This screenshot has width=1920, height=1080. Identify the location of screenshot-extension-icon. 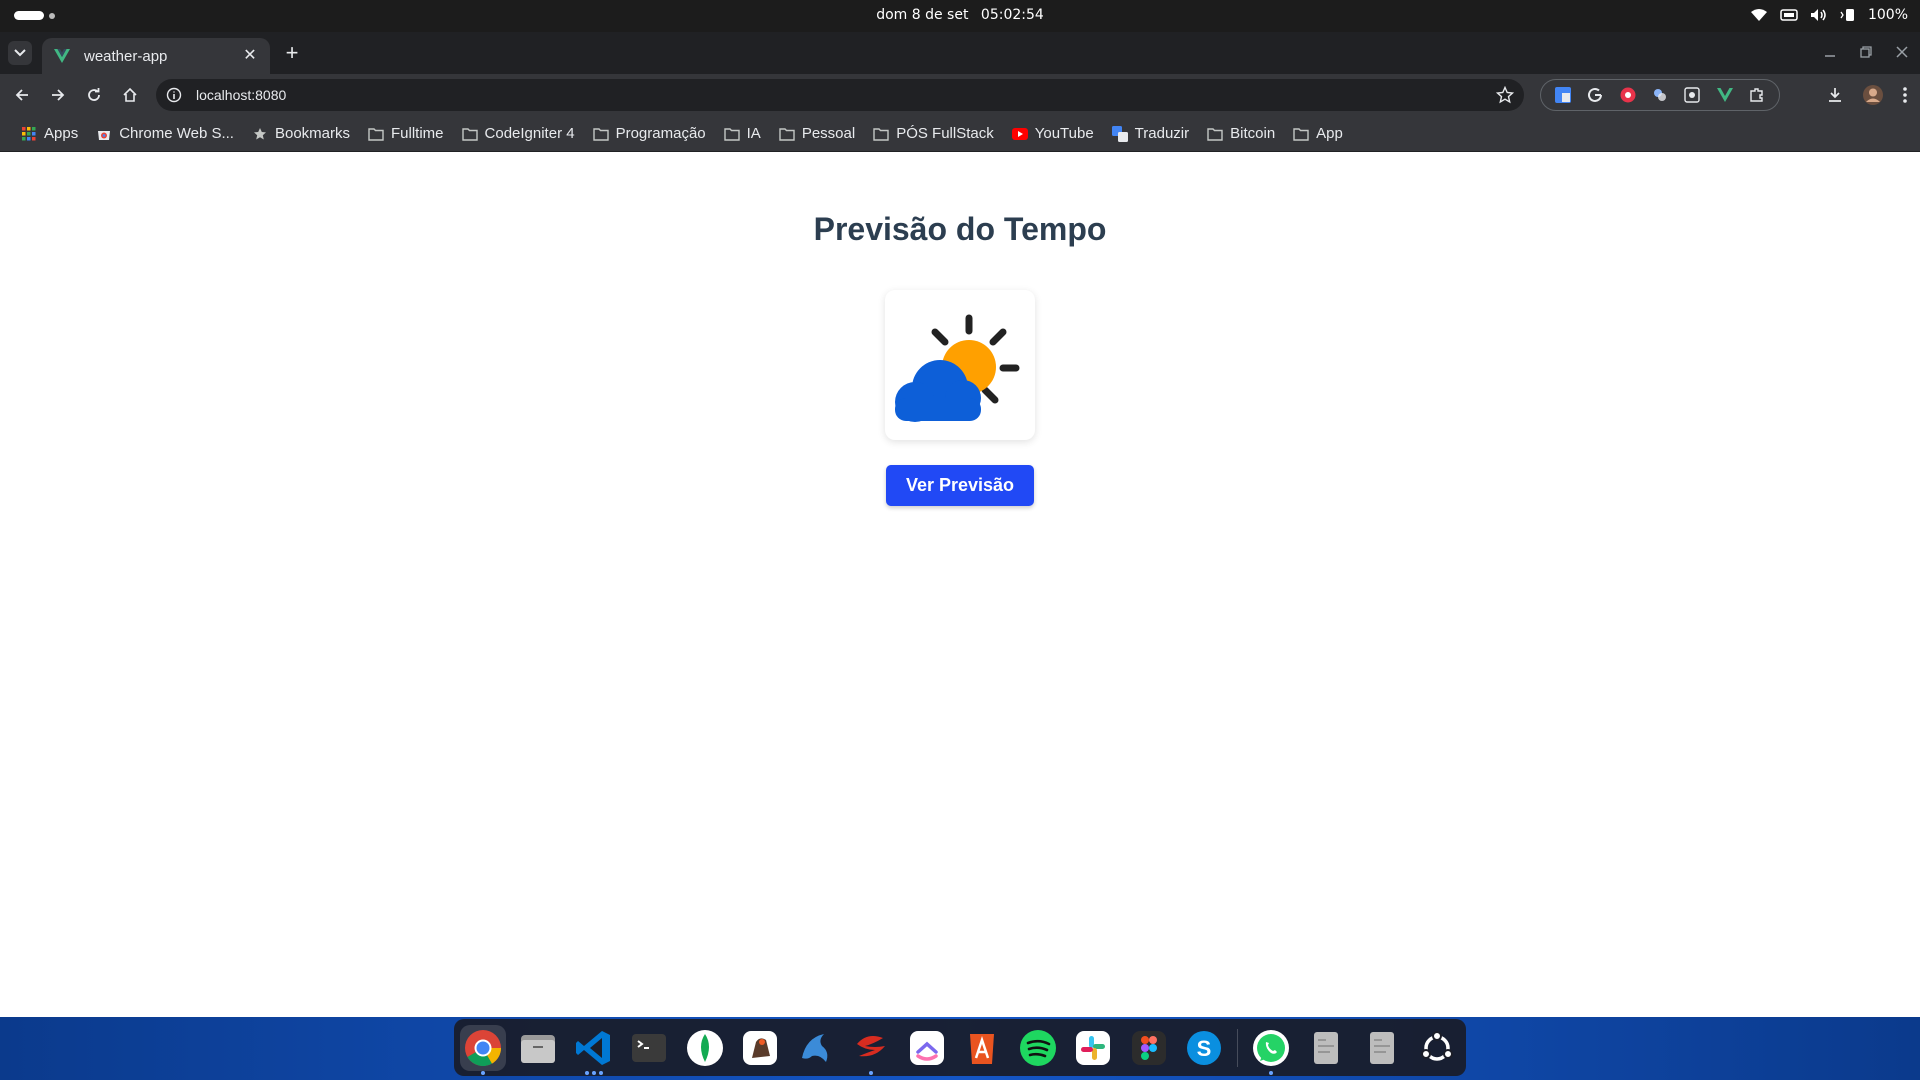
(1692, 95).